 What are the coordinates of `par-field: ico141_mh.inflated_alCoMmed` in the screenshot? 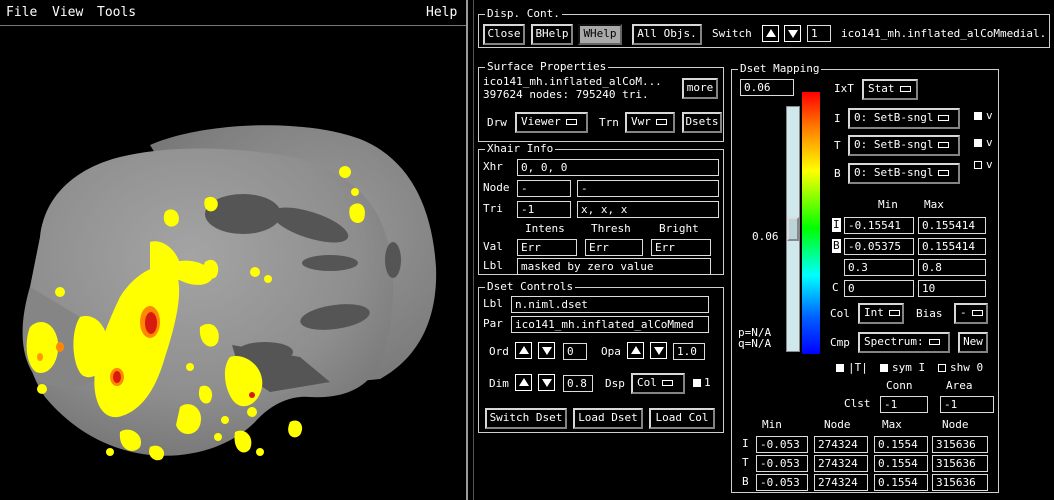 It's located at (610, 324).